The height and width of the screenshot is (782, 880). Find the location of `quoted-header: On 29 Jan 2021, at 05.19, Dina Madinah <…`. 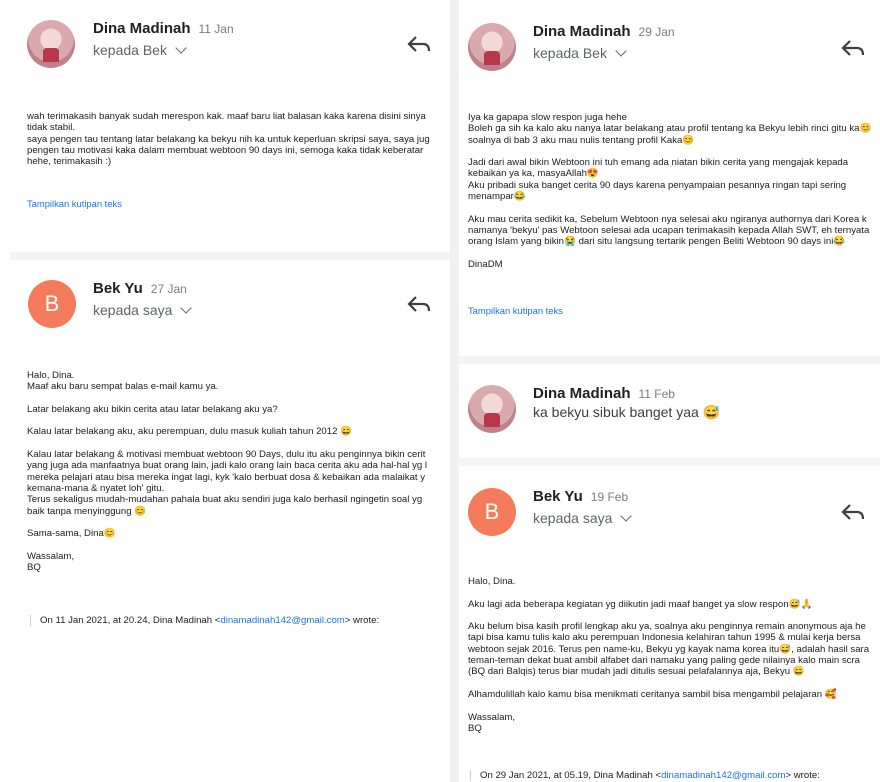

quoted-header: On 29 Jan 2021, at 05.19, Dina Madinah <… is located at coordinates (645, 775).